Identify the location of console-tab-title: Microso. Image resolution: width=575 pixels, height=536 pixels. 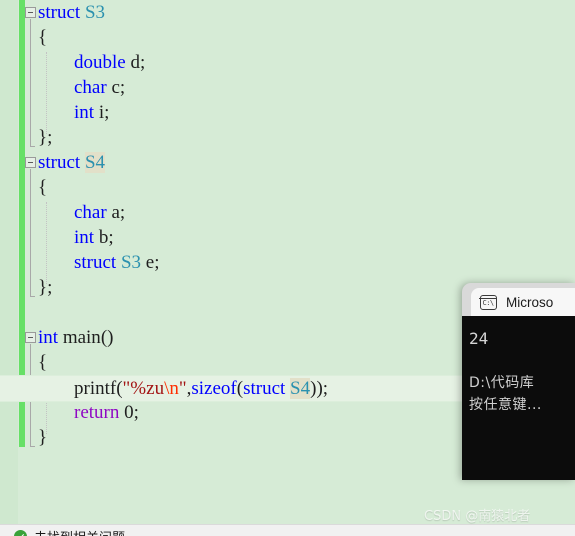
(530, 302).